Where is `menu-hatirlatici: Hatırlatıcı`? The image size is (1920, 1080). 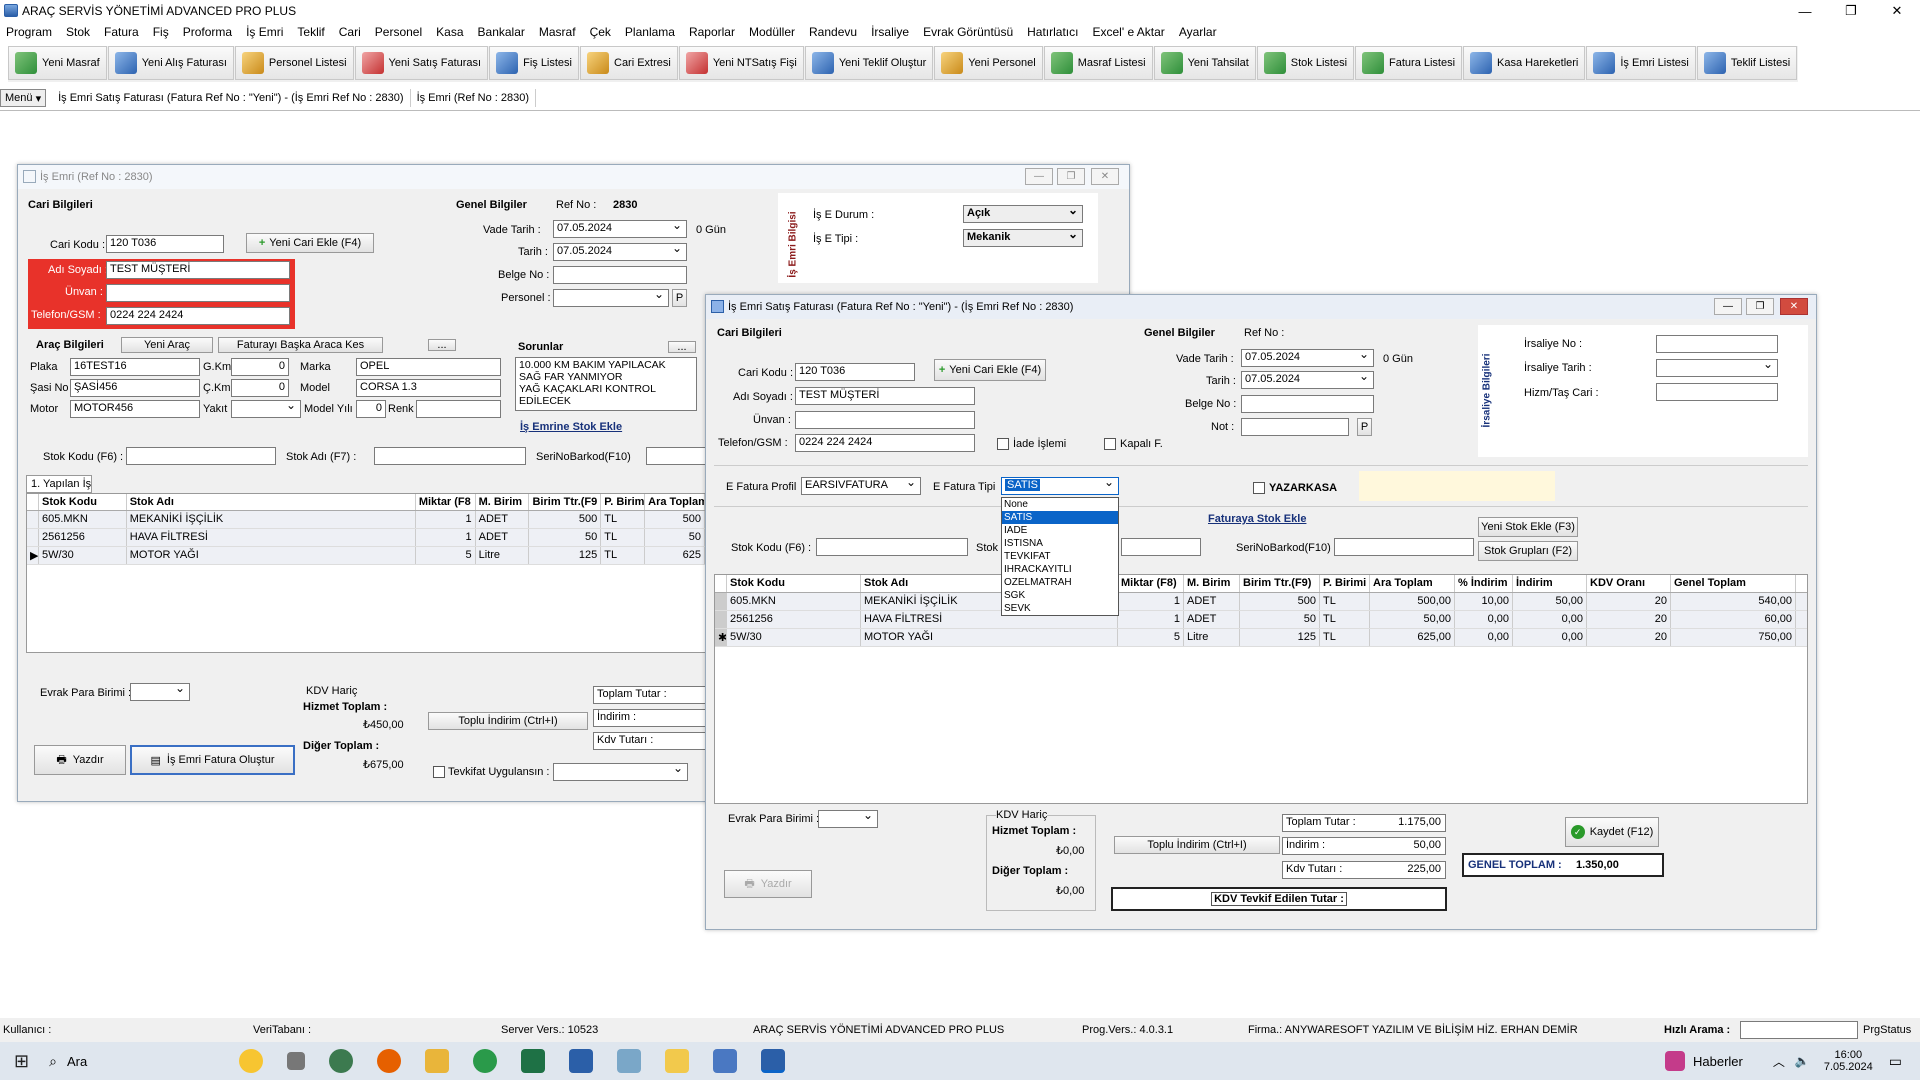 menu-hatirlatici: Hatırlatıcı is located at coordinates (1052, 32).